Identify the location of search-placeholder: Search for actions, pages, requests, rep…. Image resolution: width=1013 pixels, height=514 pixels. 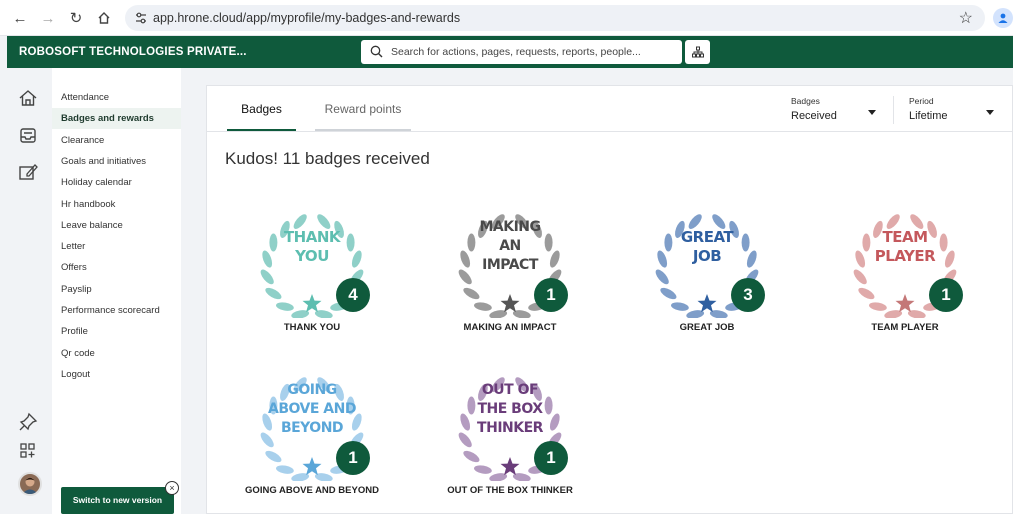
(516, 52).